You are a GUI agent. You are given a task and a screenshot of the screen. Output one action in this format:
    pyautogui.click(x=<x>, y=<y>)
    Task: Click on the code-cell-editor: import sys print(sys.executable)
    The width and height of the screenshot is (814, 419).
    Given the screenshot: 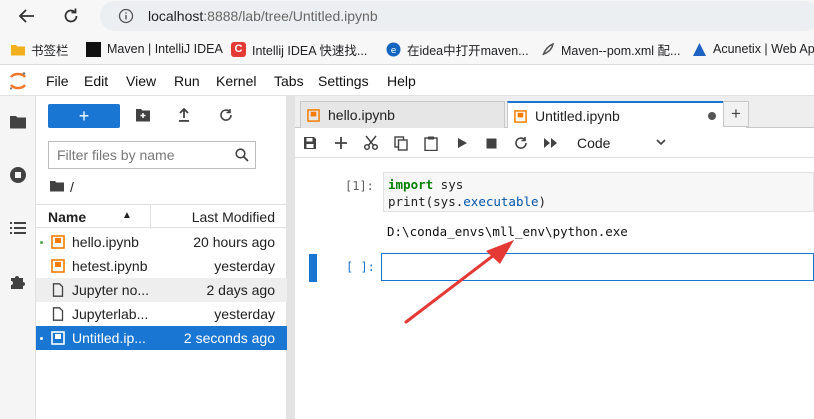 What is the action you would take?
    pyautogui.click(x=598, y=192)
    